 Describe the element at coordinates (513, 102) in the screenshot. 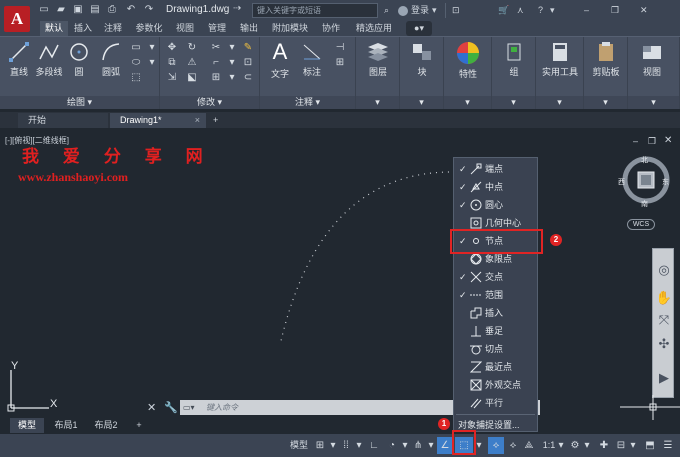

I see `group-dropdown-icon: ▾` at that location.